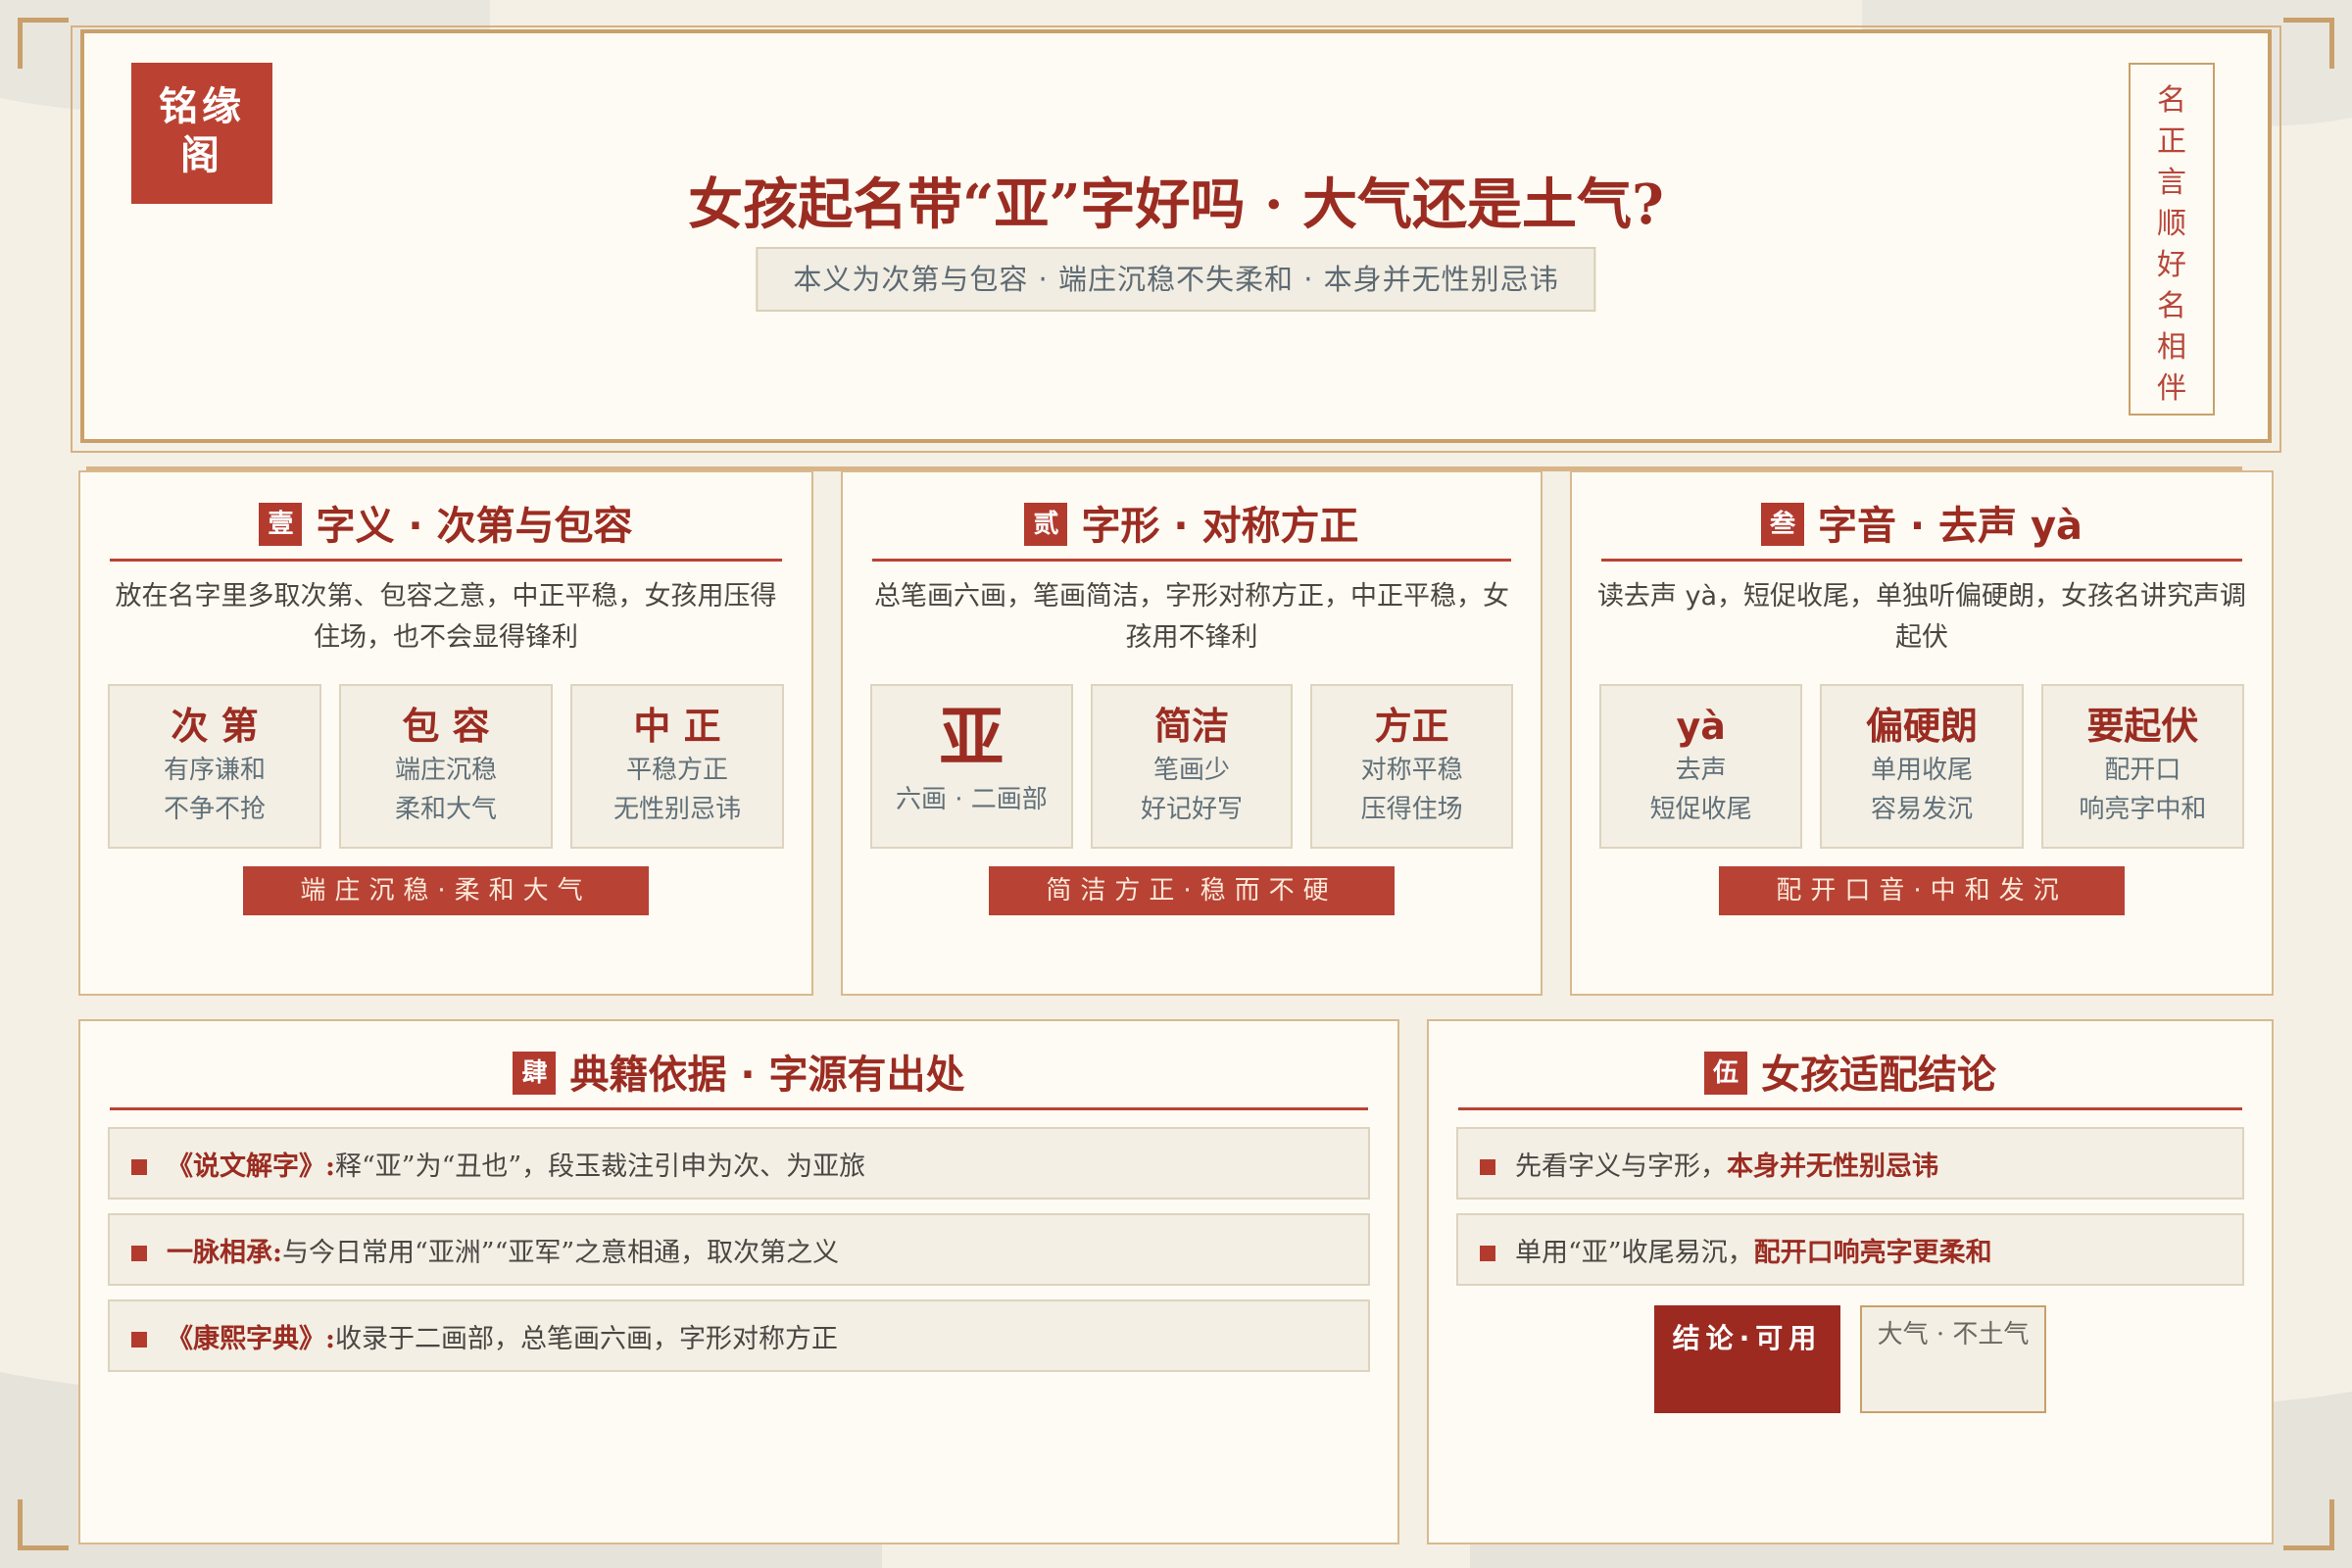 Image resolution: width=2352 pixels, height=1568 pixels. Describe the element at coordinates (1921, 617) in the screenshot. I see `card-description: 读去声 yà，短促收尾，单独听偏硬朗，女孩名讲究声调起伏` at that location.